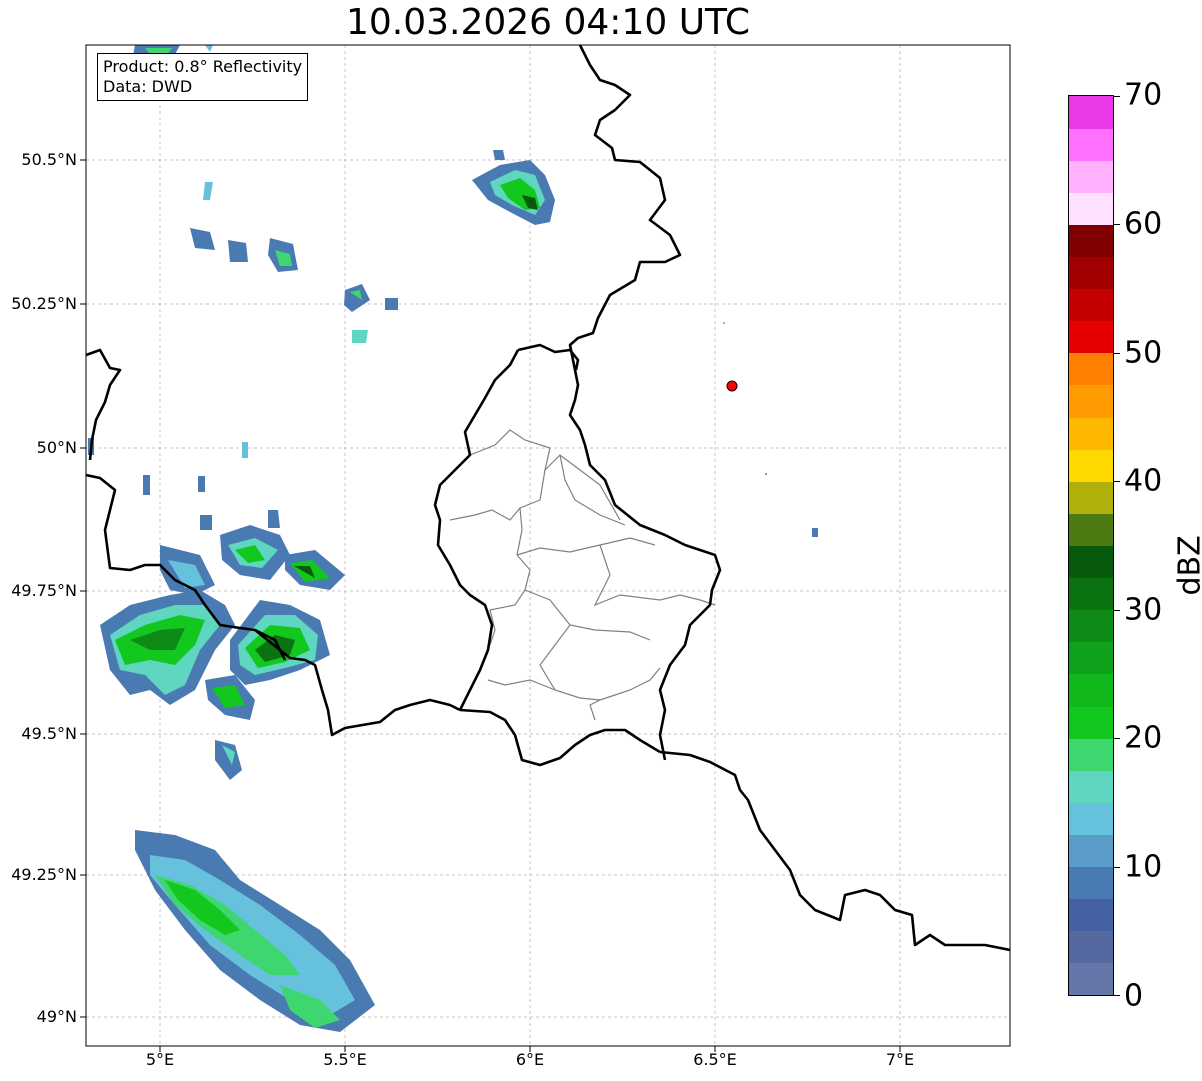  I want to click on data-source-label: Data: DWD, so click(148, 86).